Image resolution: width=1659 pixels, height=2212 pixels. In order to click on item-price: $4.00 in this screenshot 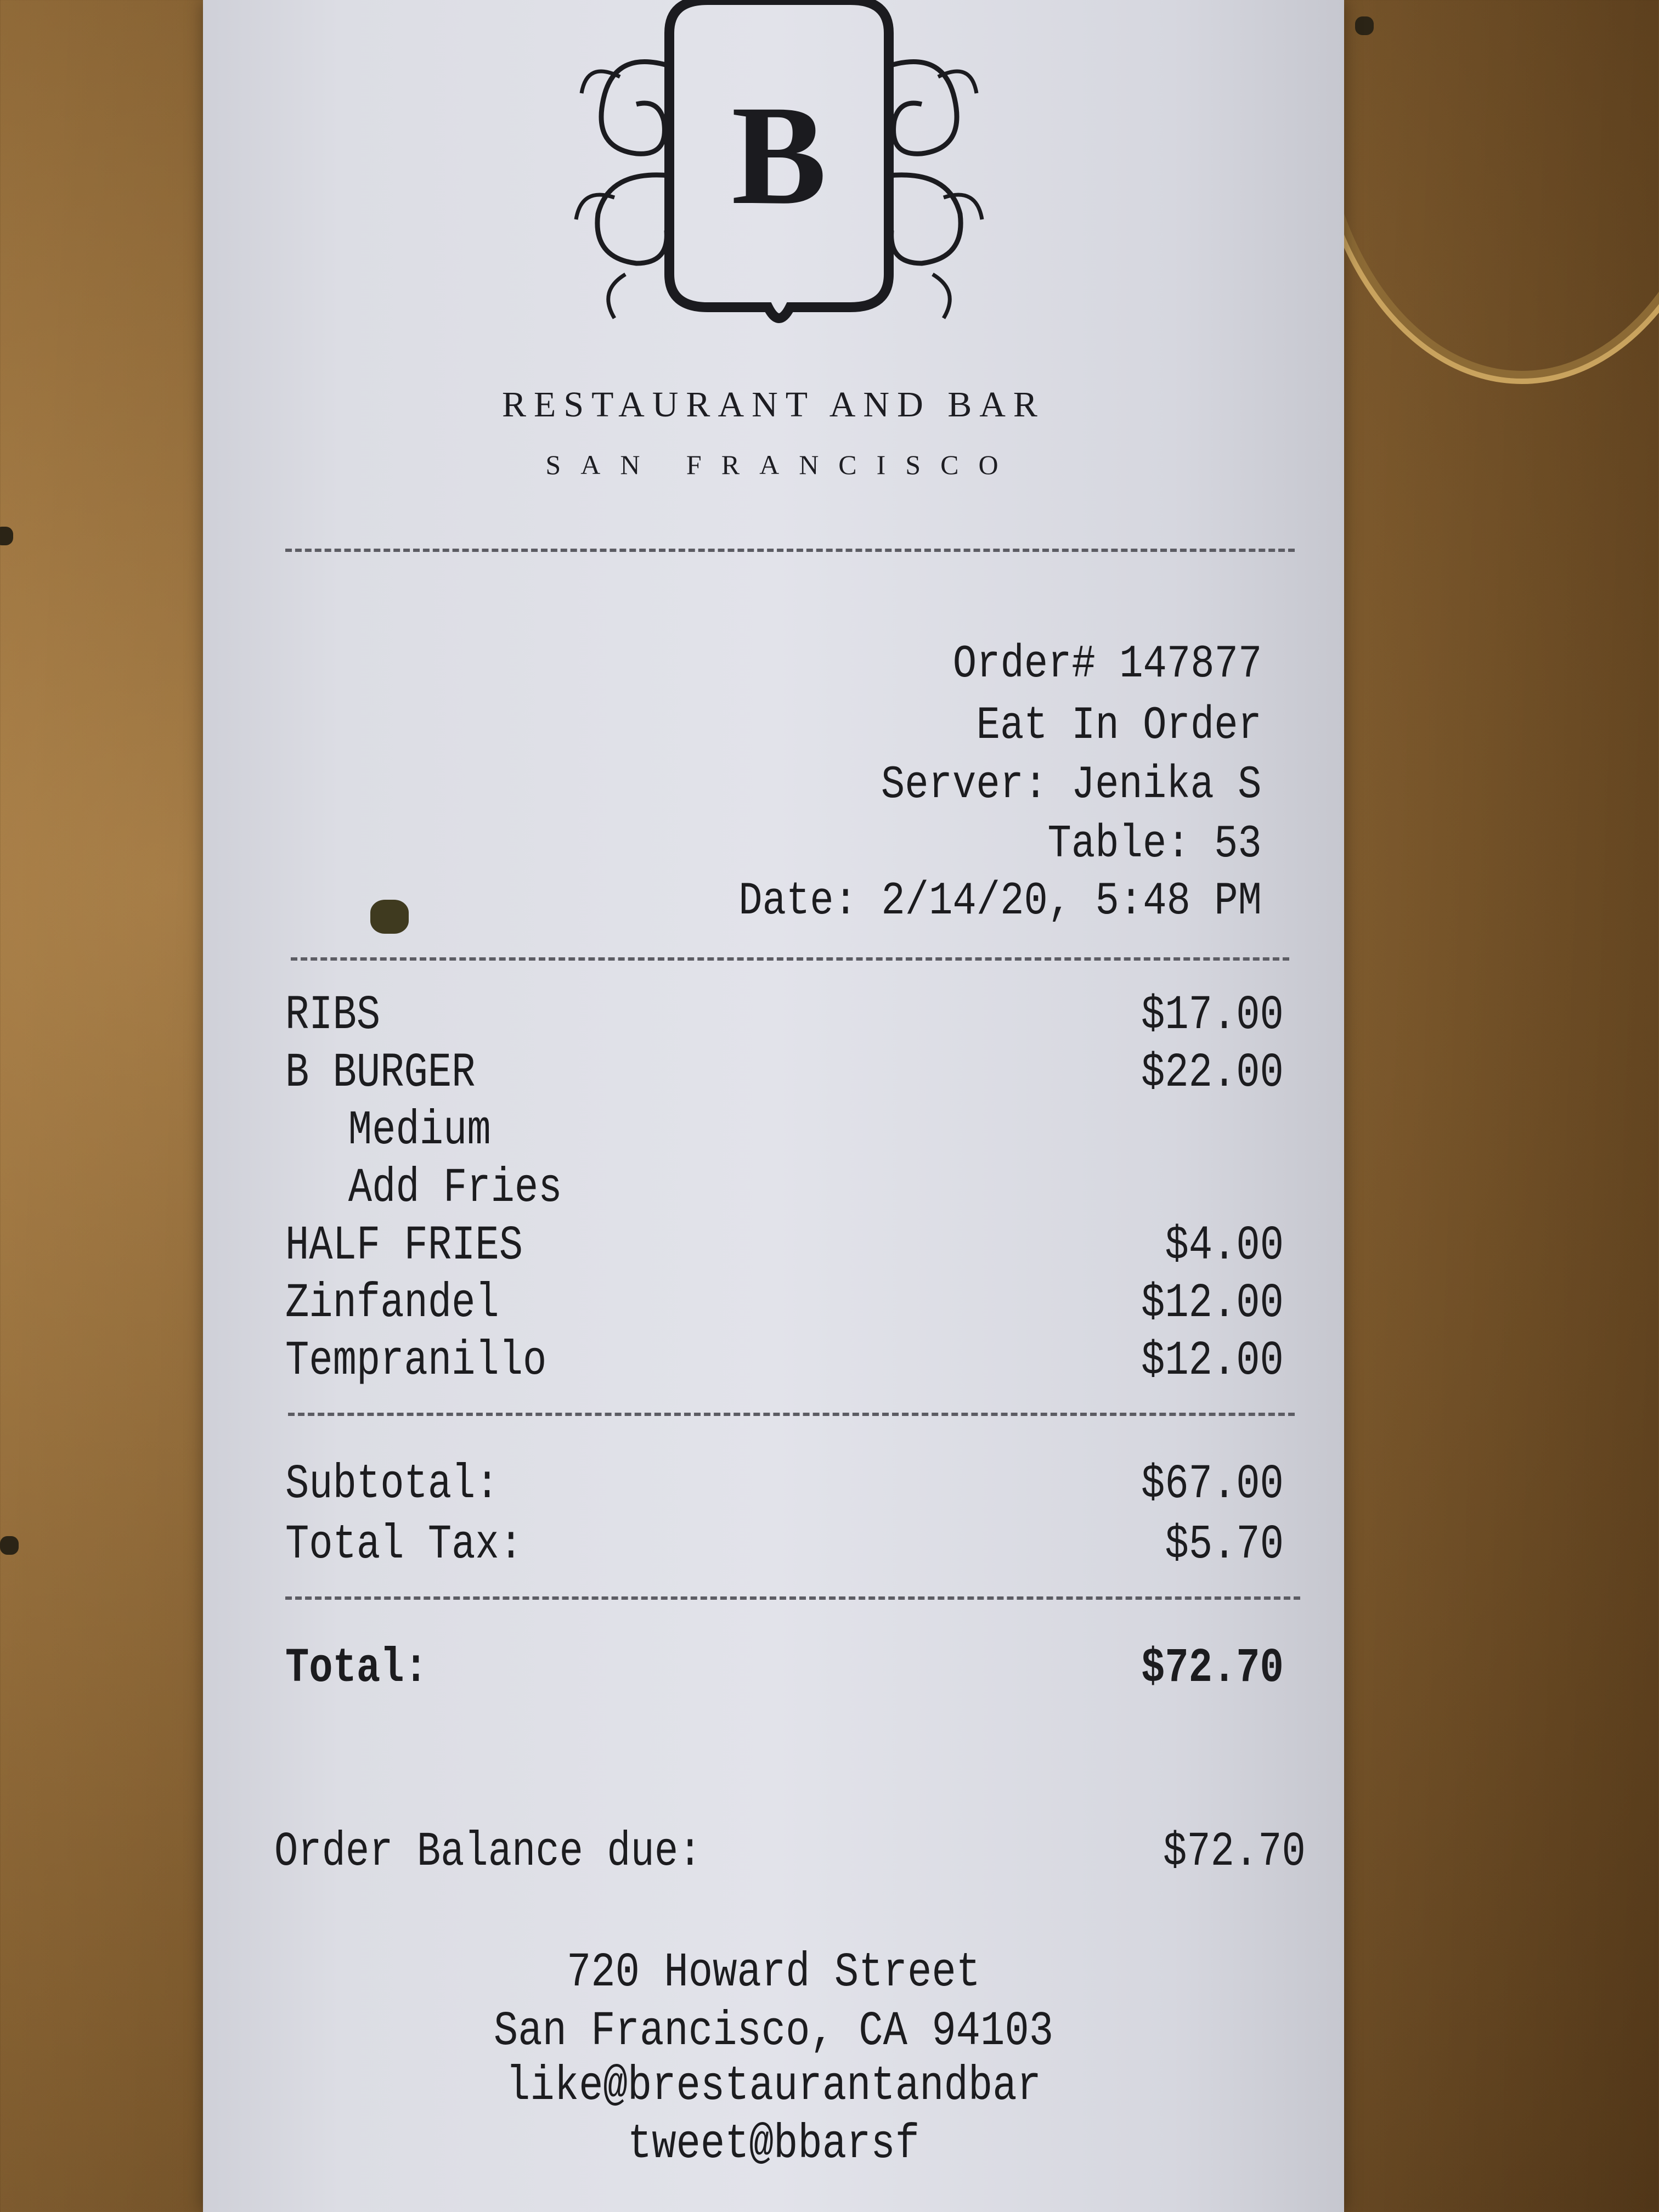, I will do `click(1224, 1246)`.